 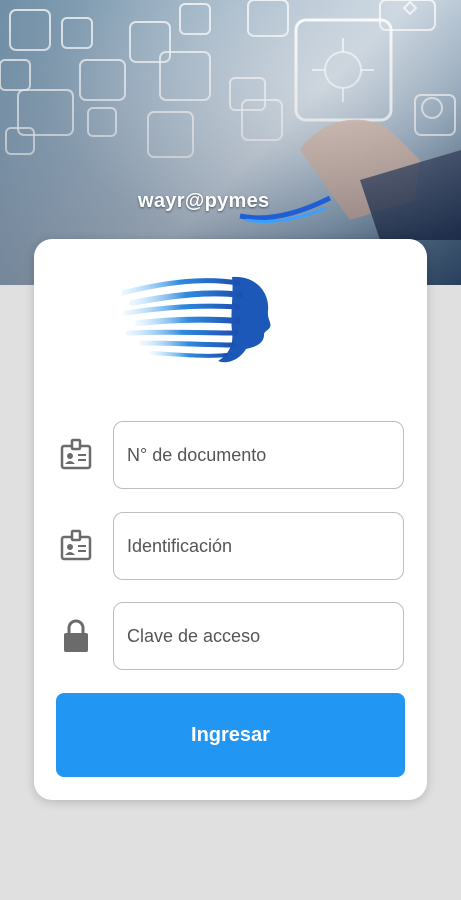 What do you see at coordinates (76, 636) in the screenshot?
I see `lock-icon` at bounding box center [76, 636].